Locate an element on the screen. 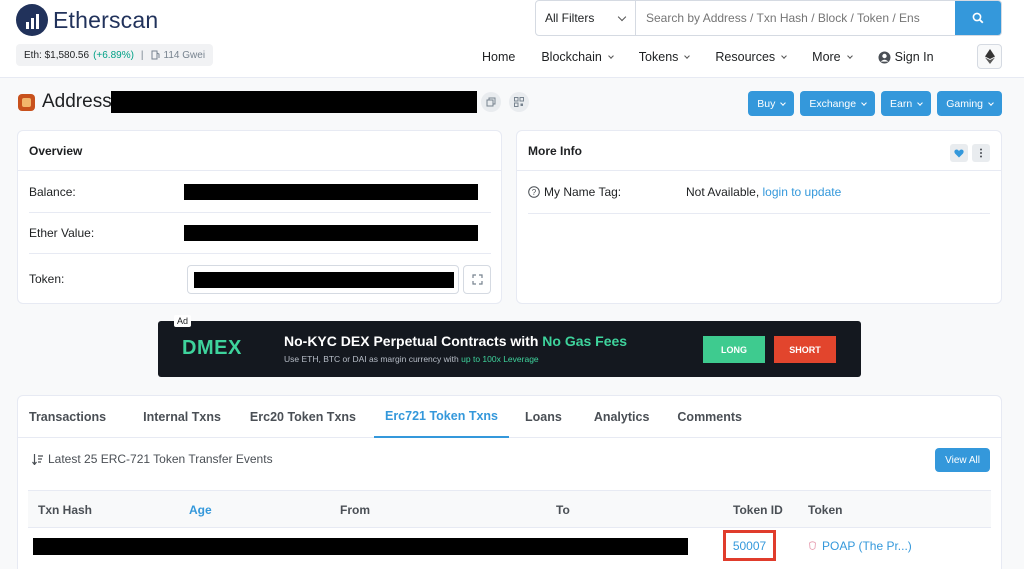 The height and width of the screenshot is (569, 1024). name-tag-label: My Name Tag: is located at coordinates (583, 192).